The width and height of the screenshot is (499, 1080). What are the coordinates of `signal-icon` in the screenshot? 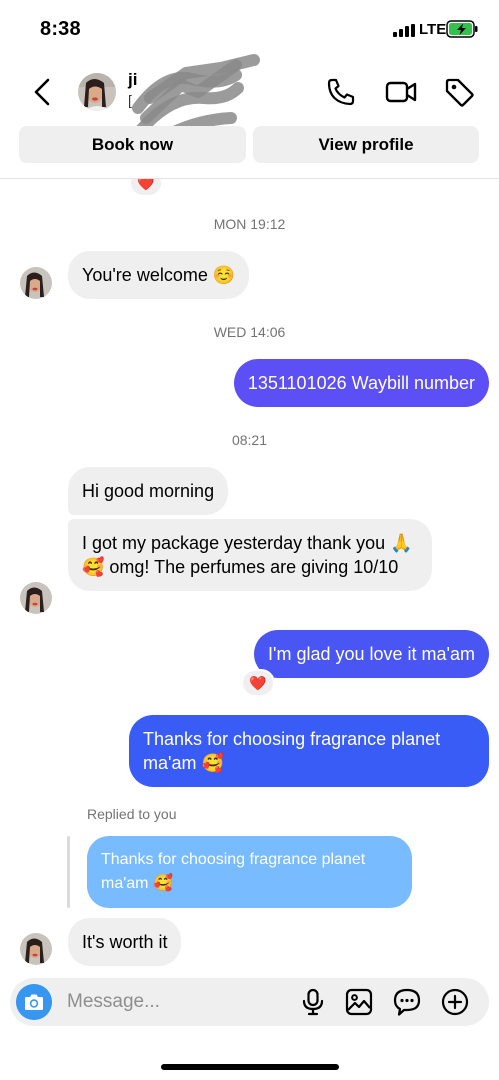 It's located at (404, 30).